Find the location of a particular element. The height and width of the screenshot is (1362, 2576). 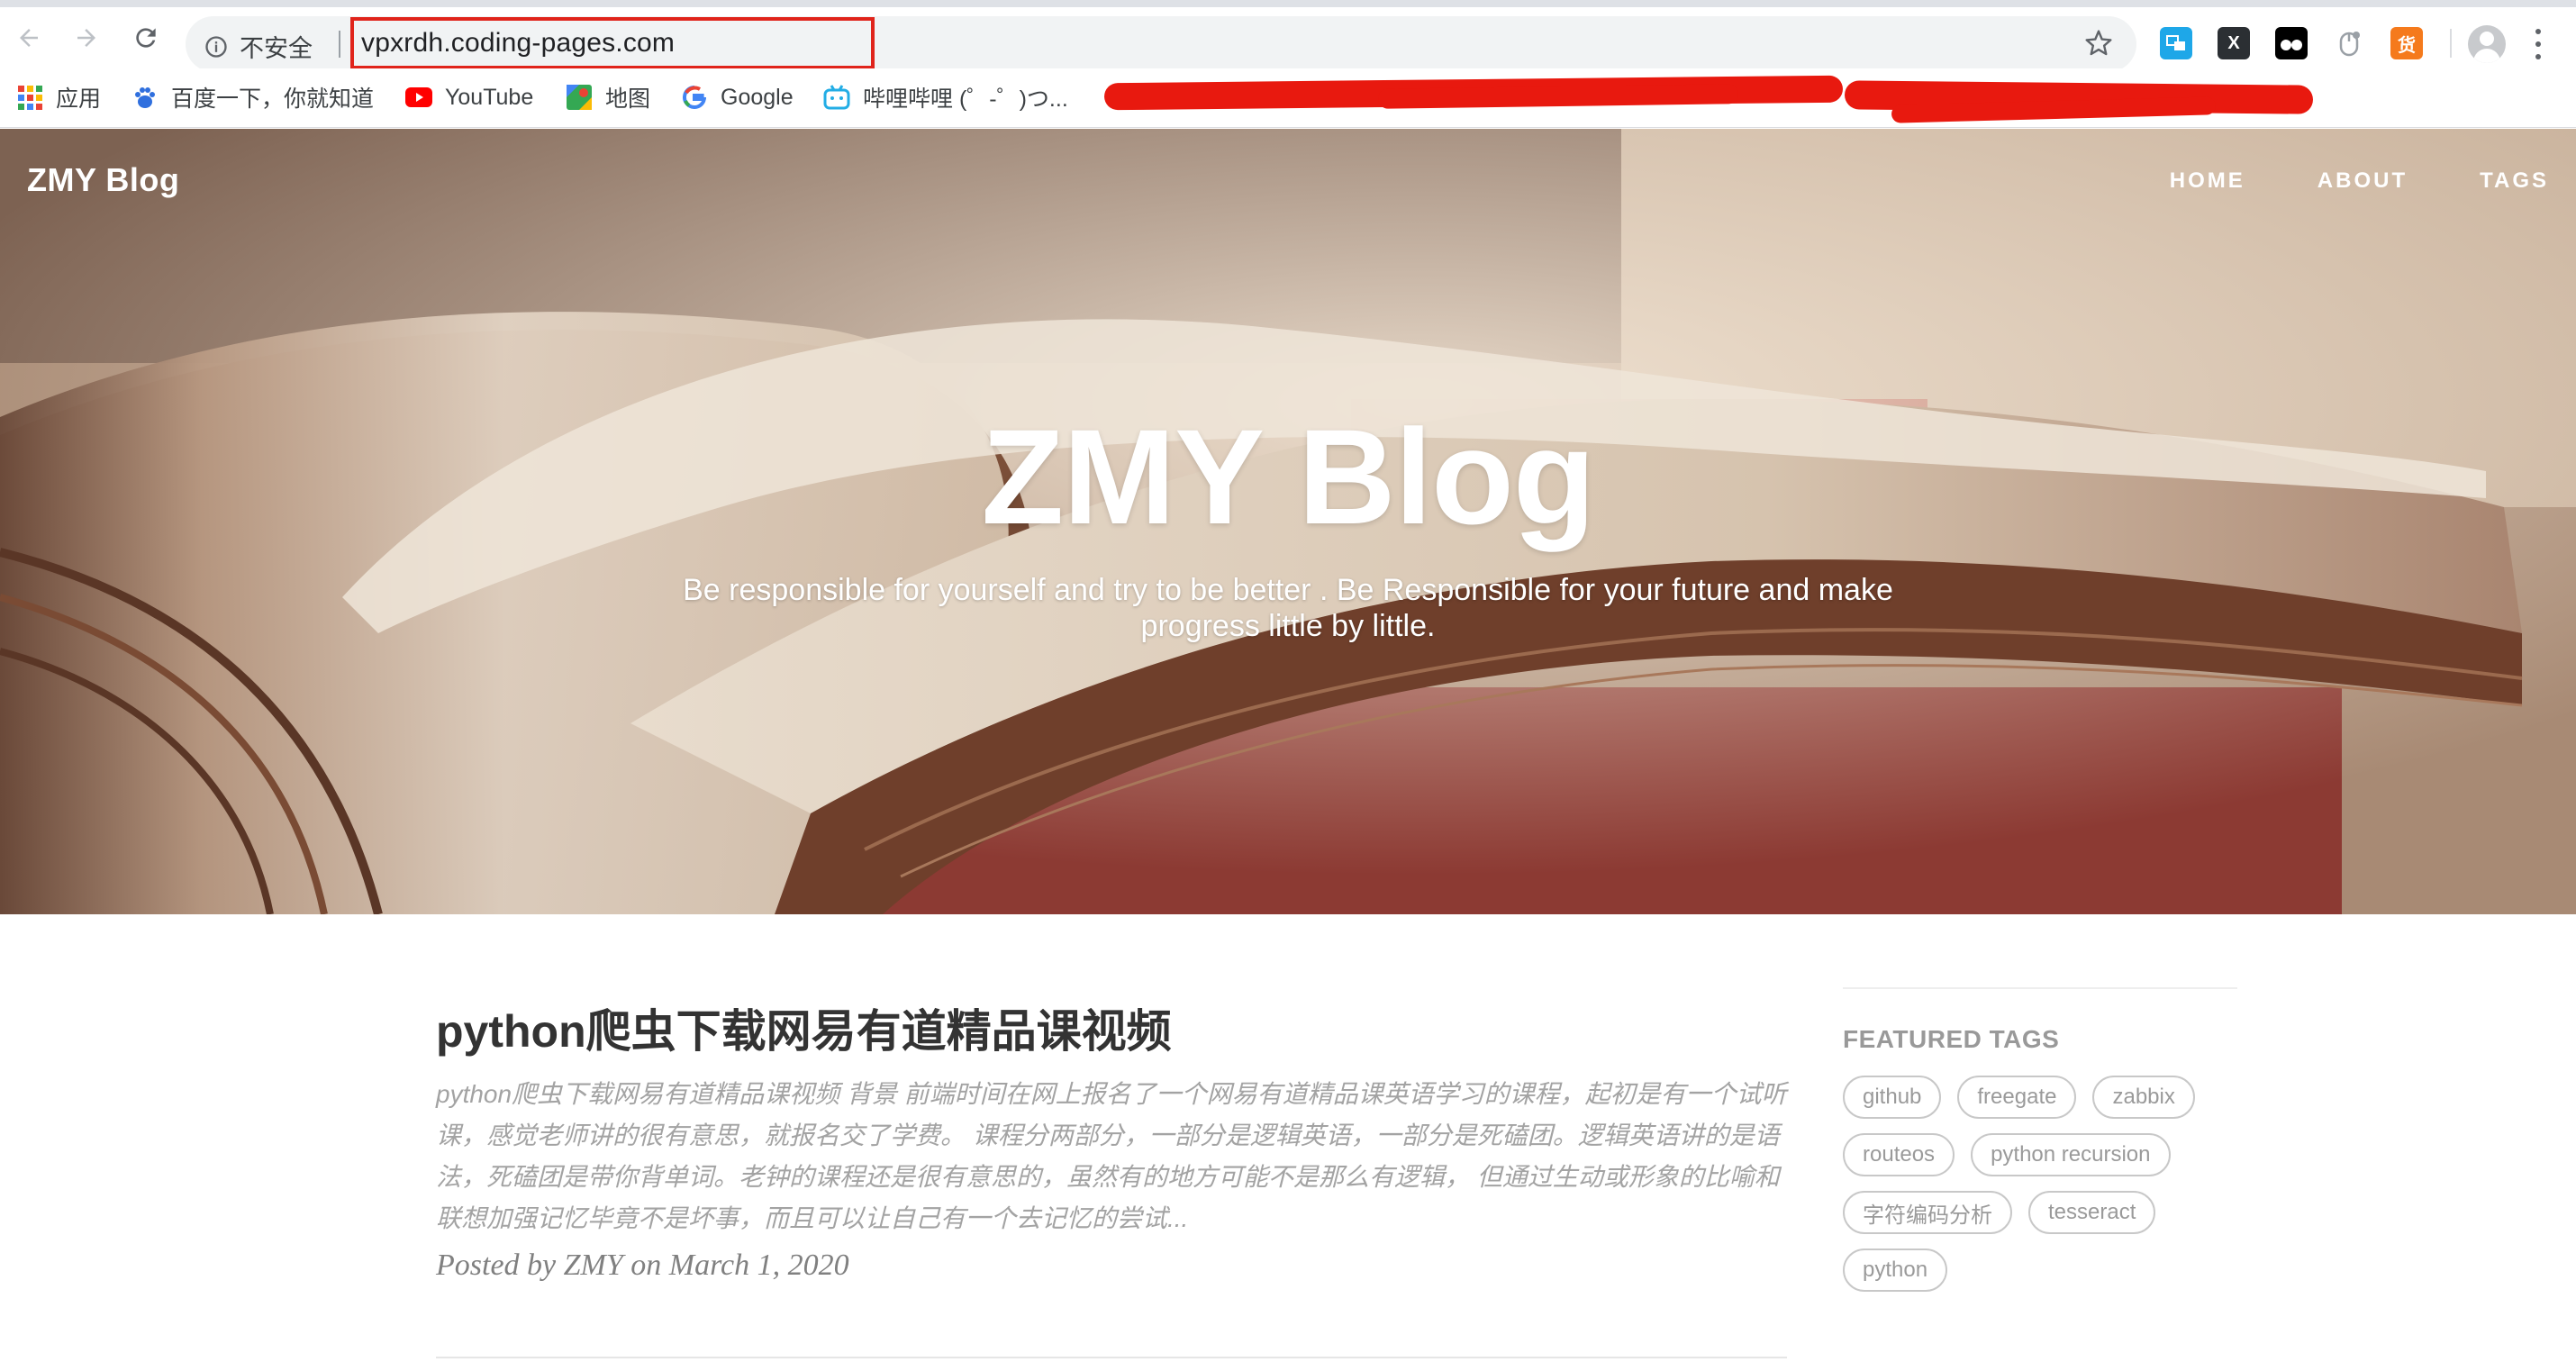

star-icon is located at coordinates (2098, 43).